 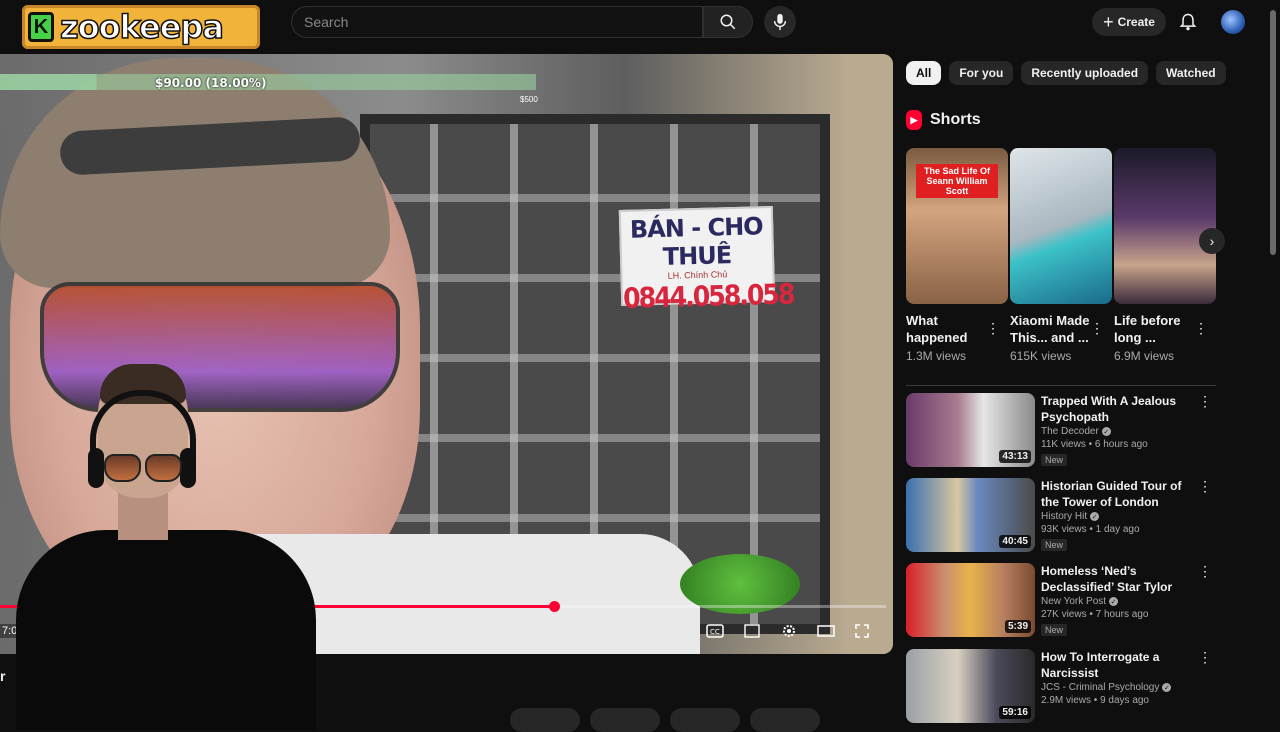 I want to click on duration-badge: 5:39, so click(x=1017, y=626).